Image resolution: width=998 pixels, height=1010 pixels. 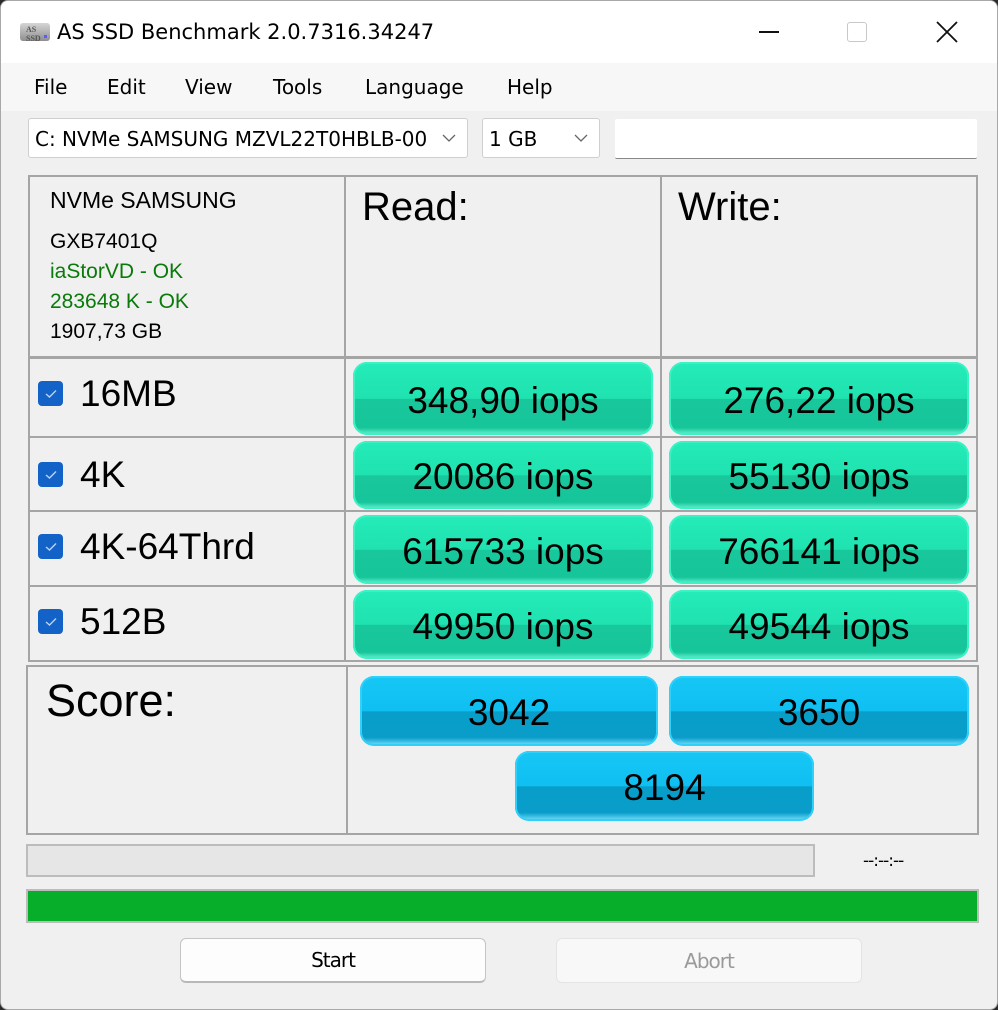 I want to click on title-bar: AS SSD AS SSD Benchmark 2.0.7316.34247, so click(x=499, y=32).